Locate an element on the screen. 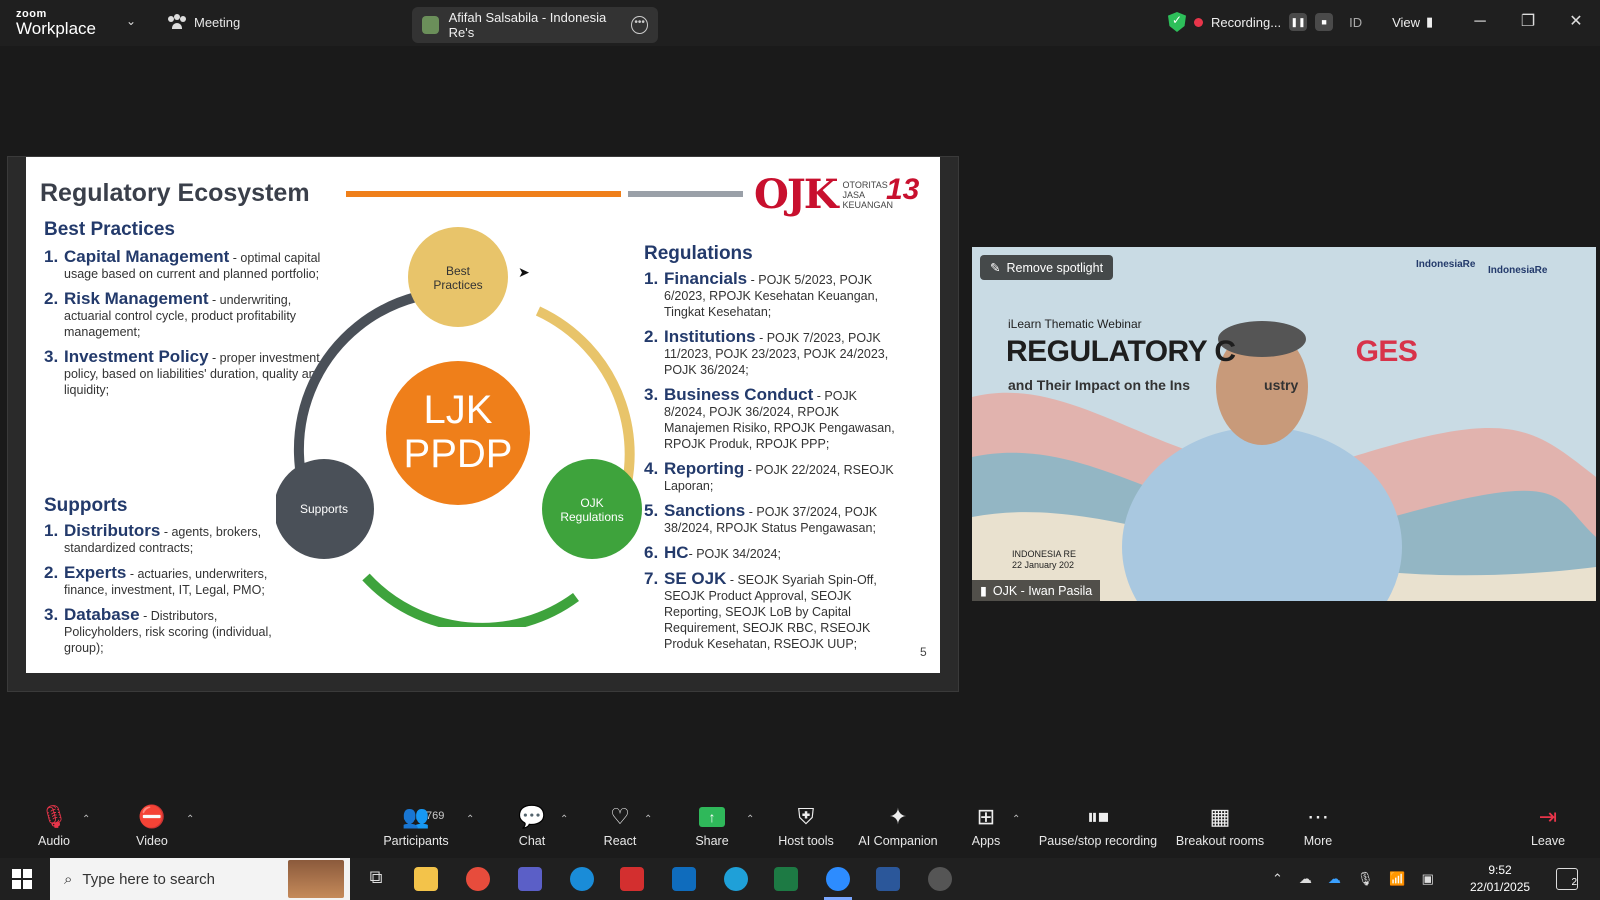 Image resolution: width=1600 pixels, height=900 pixels. meeting-title: Afifah Salsabila - Indonesia Re's is located at coordinates (527, 25).